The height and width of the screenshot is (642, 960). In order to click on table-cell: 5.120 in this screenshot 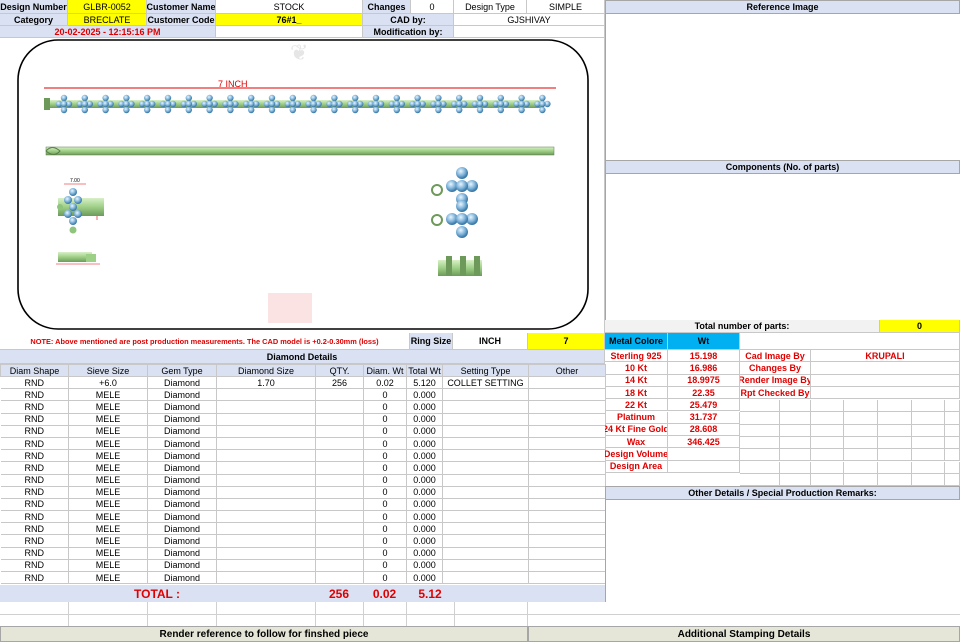, I will do `click(424, 383)`.